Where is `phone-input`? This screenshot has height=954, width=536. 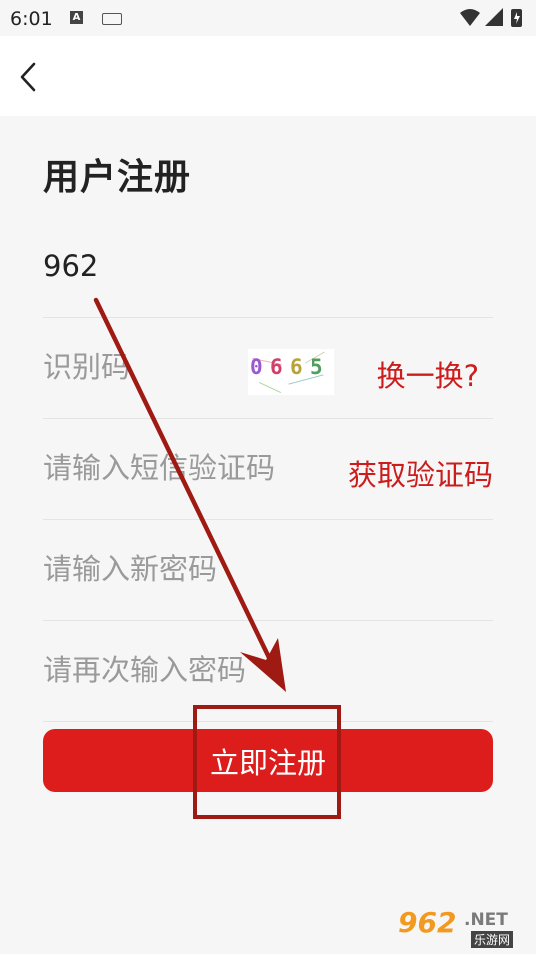
phone-input is located at coordinates (263, 266).